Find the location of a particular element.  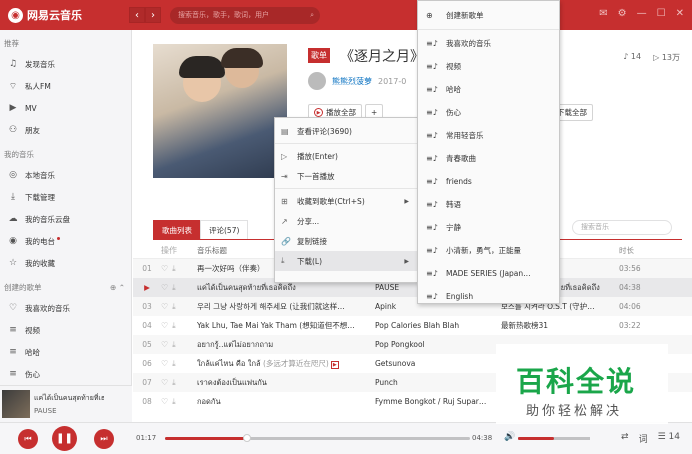

search-placeholder: 搜索音乐，歌手，歌词，用户 is located at coordinates (223, 15).